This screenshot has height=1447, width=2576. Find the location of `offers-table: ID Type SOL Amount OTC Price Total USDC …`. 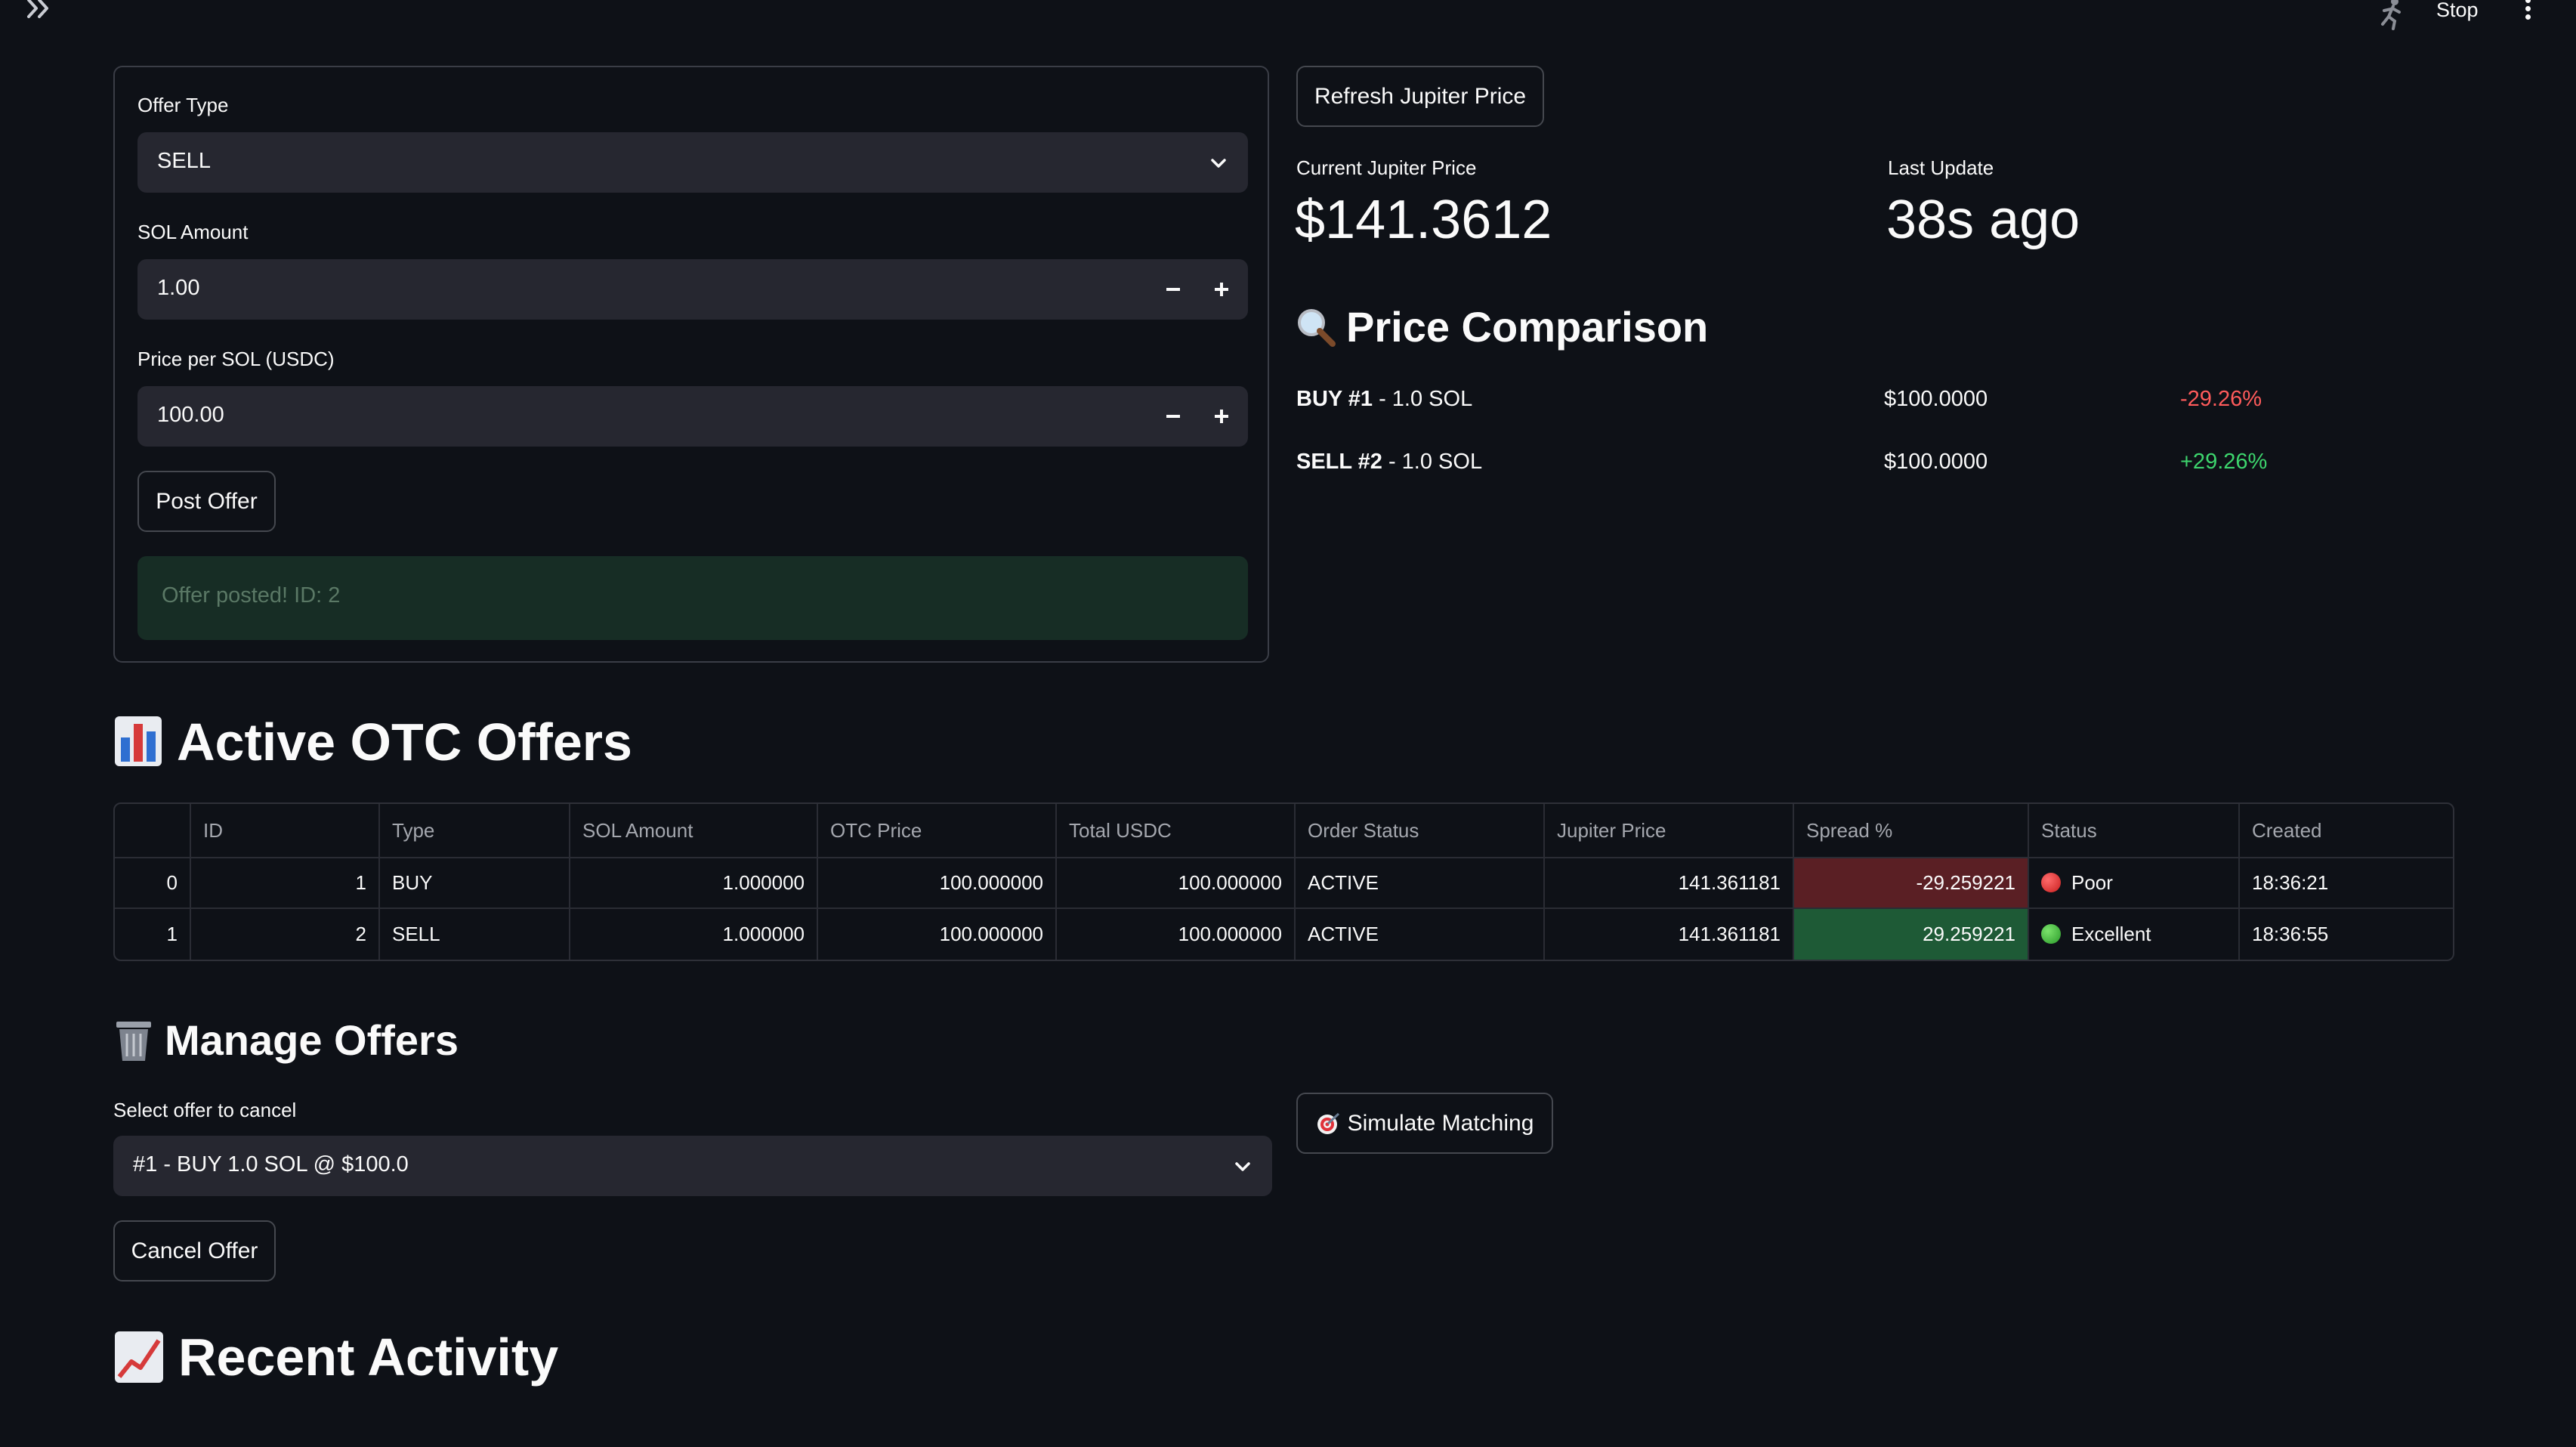

offers-table: ID Type SOL Amount OTC Price Total USDC … is located at coordinates (1283, 882).